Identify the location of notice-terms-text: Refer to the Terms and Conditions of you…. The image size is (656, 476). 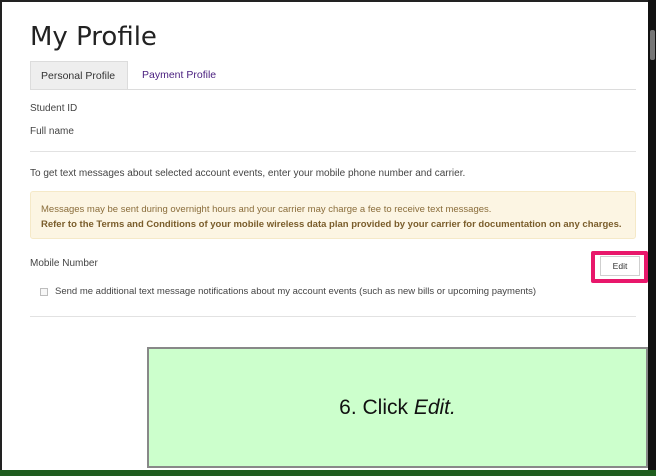
(331, 224).